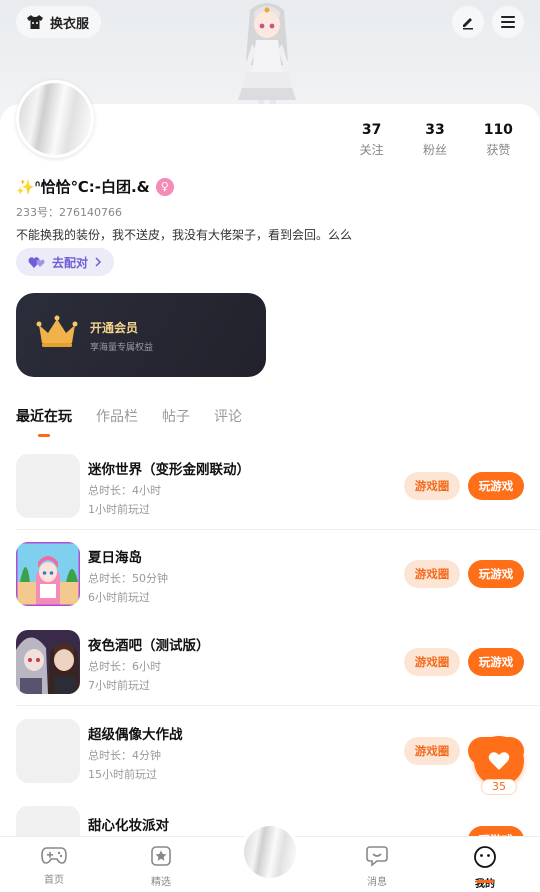  I want to click on shirt-icon, so click(35, 22).